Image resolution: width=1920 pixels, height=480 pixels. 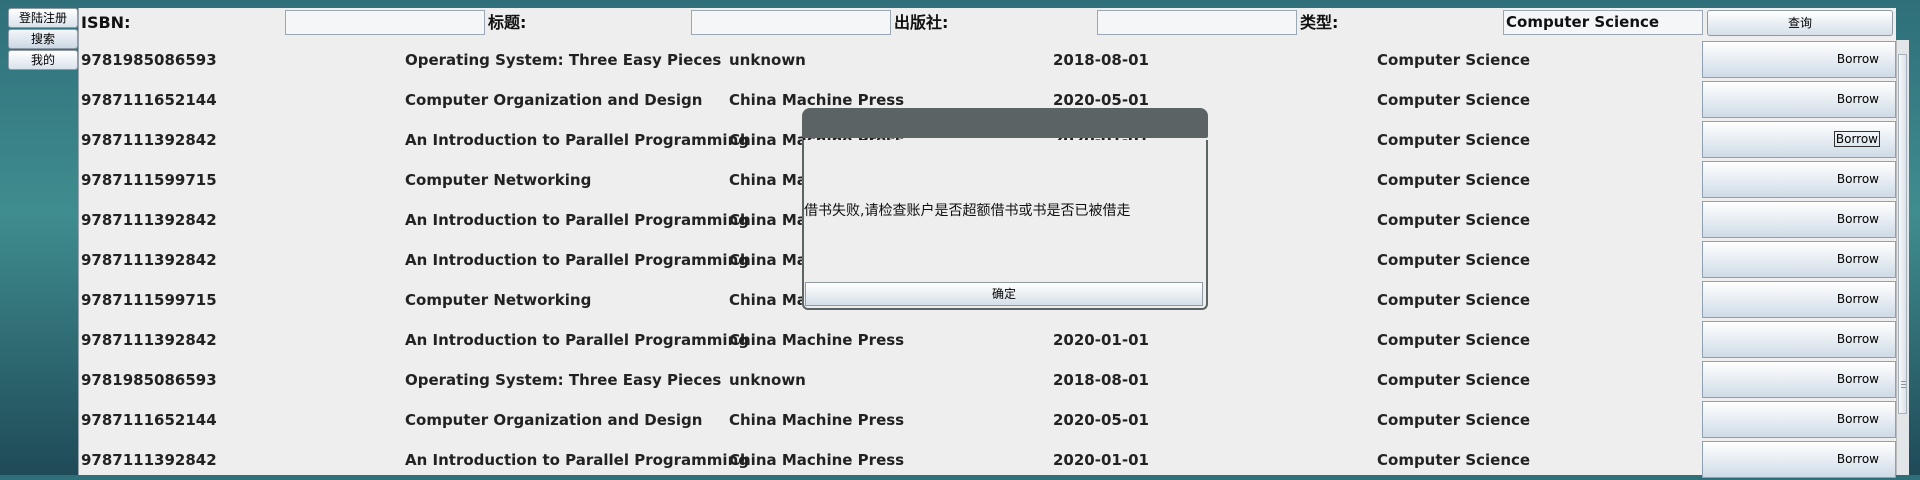 I want to click on dialog-ok-button: 确定, so click(x=1004, y=294).